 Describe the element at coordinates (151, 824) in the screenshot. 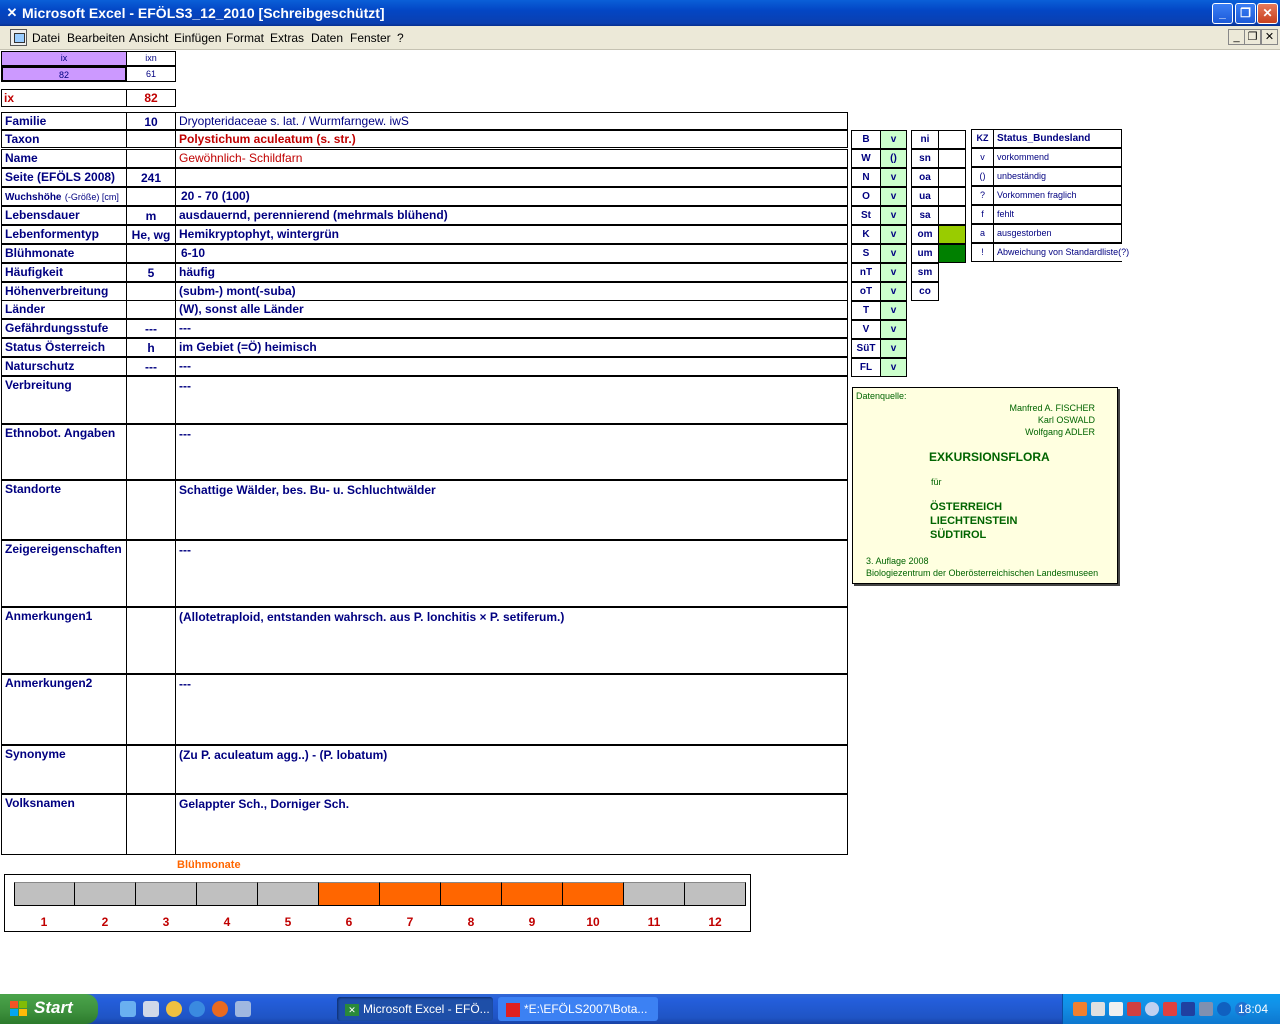

I see `row-code-volksnamen` at that location.